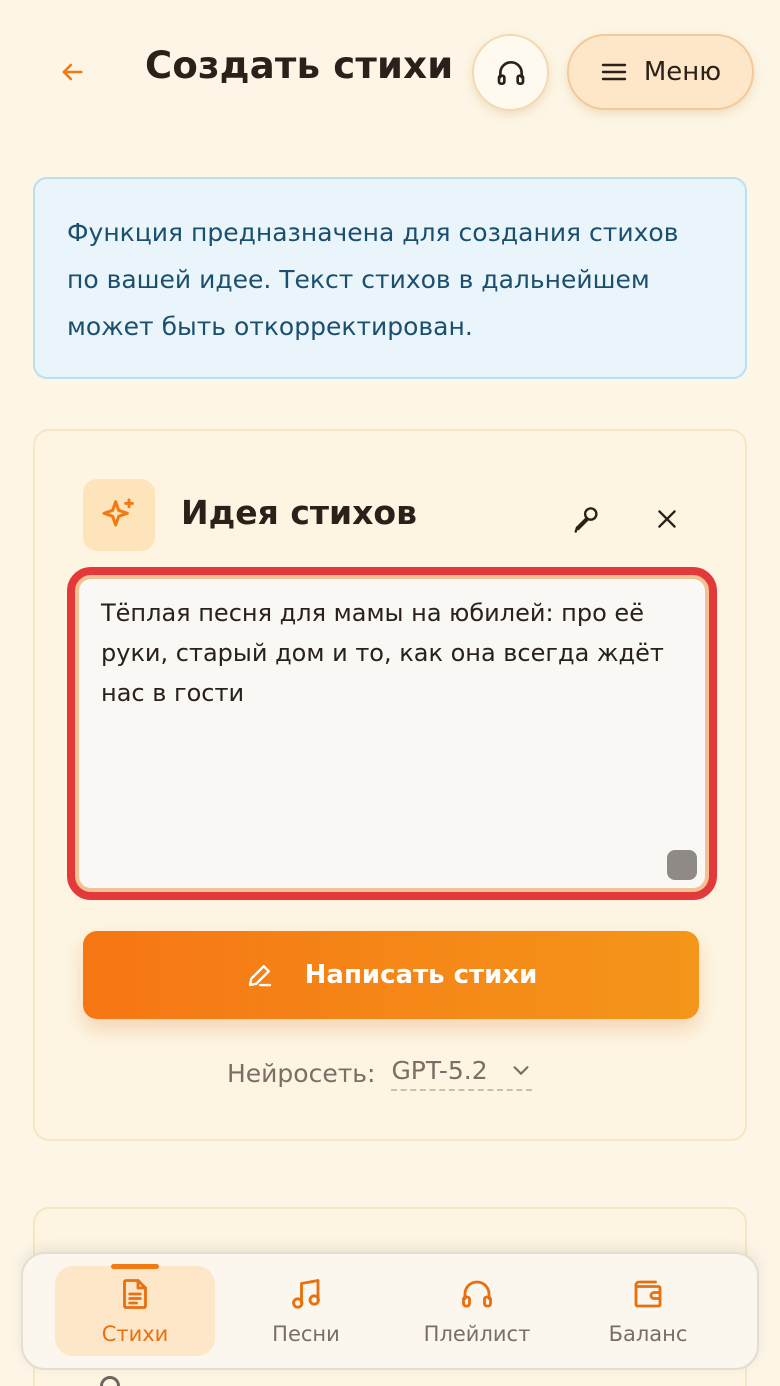  What do you see at coordinates (259, 976) in the screenshot?
I see `pencil-icon` at bounding box center [259, 976].